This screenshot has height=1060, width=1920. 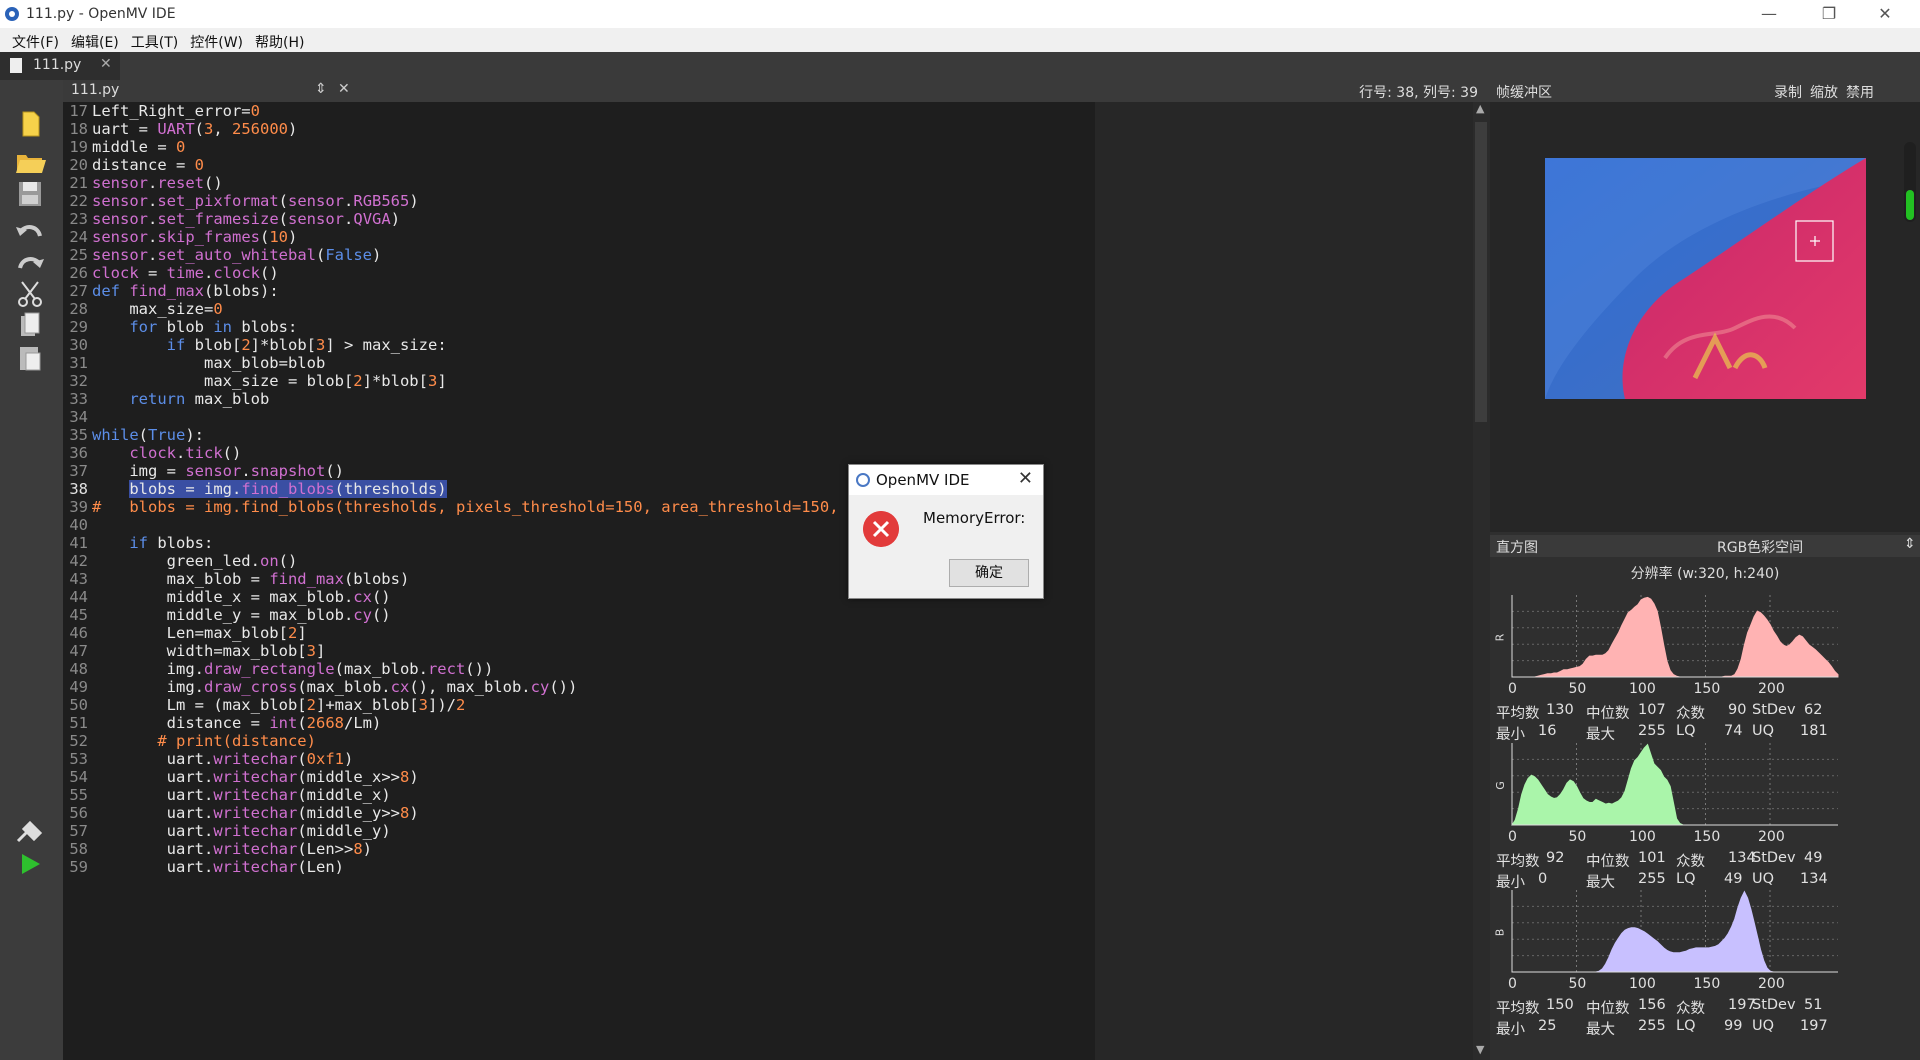 I want to click on file-dropdown-icon: ⇕, so click(x=321, y=89).